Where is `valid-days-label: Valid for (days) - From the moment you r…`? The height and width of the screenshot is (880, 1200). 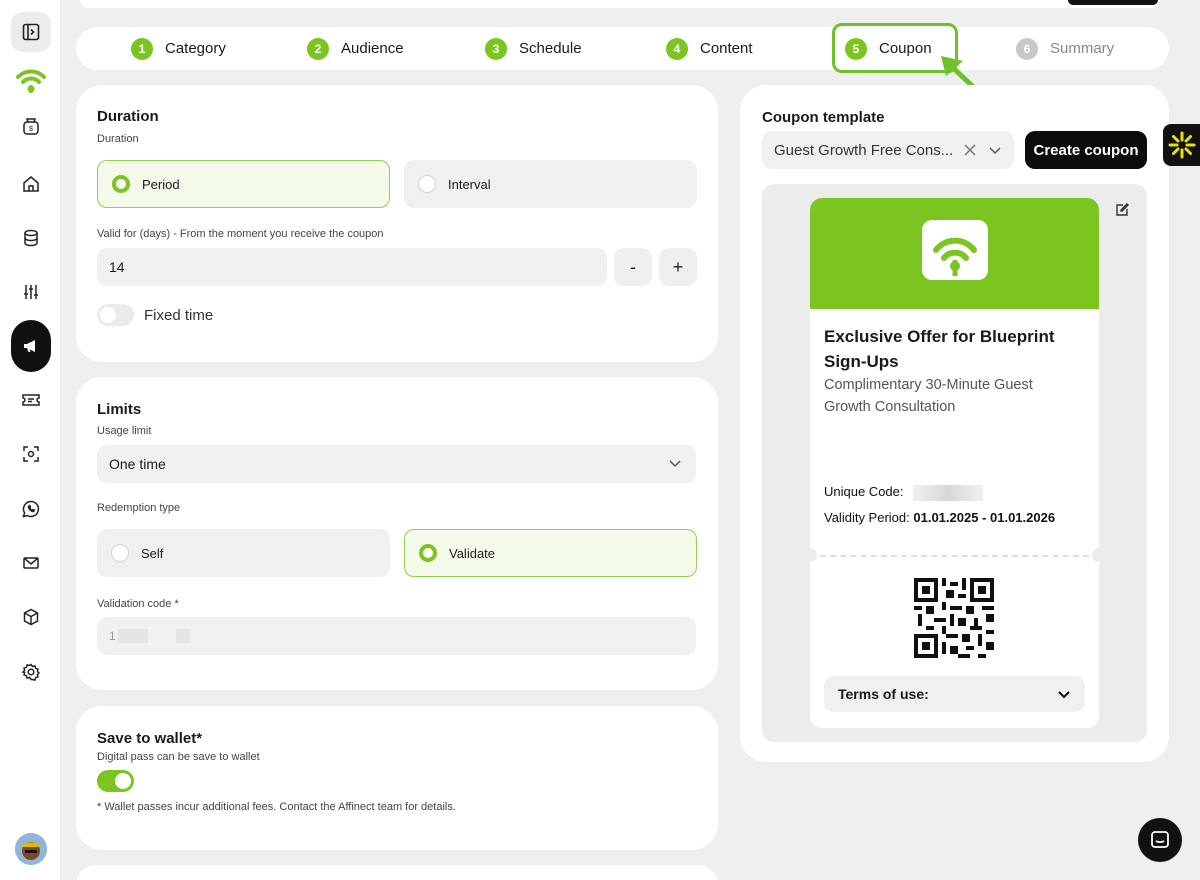 valid-days-label: Valid for (days) - From the moment you r… is located at coordinates (240, 234).